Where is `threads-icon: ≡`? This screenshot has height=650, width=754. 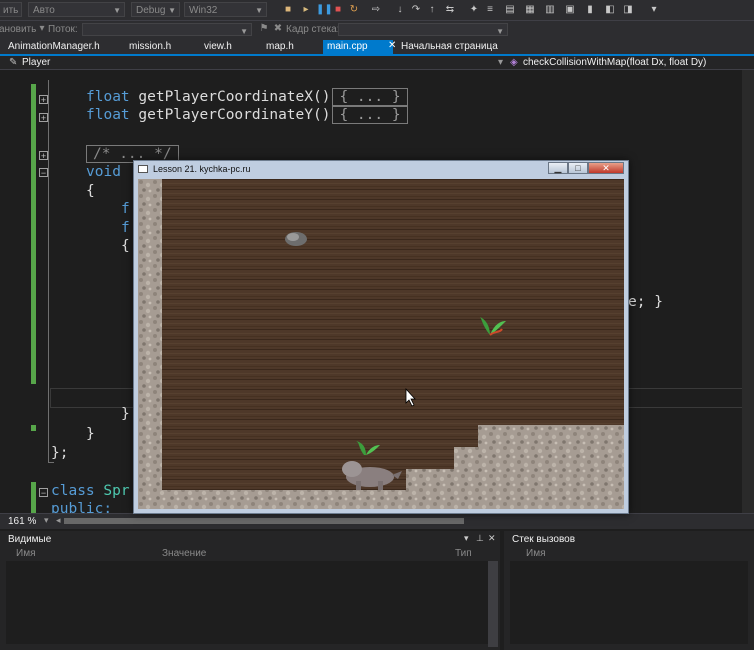
threads-icon: ≡ is located at coordinates (490, 10).